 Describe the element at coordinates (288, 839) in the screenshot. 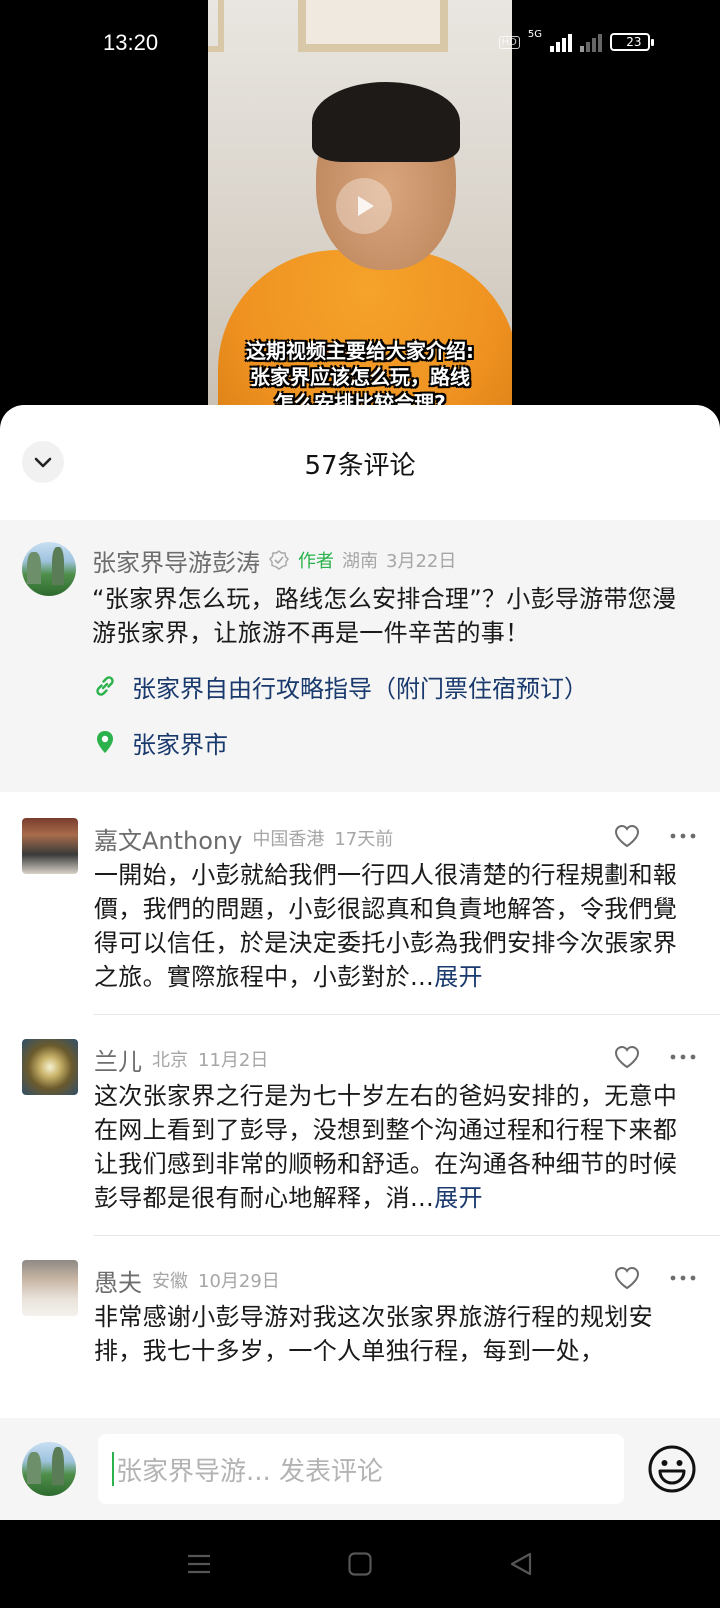

I see `comment-location: 中国香港` at that location.